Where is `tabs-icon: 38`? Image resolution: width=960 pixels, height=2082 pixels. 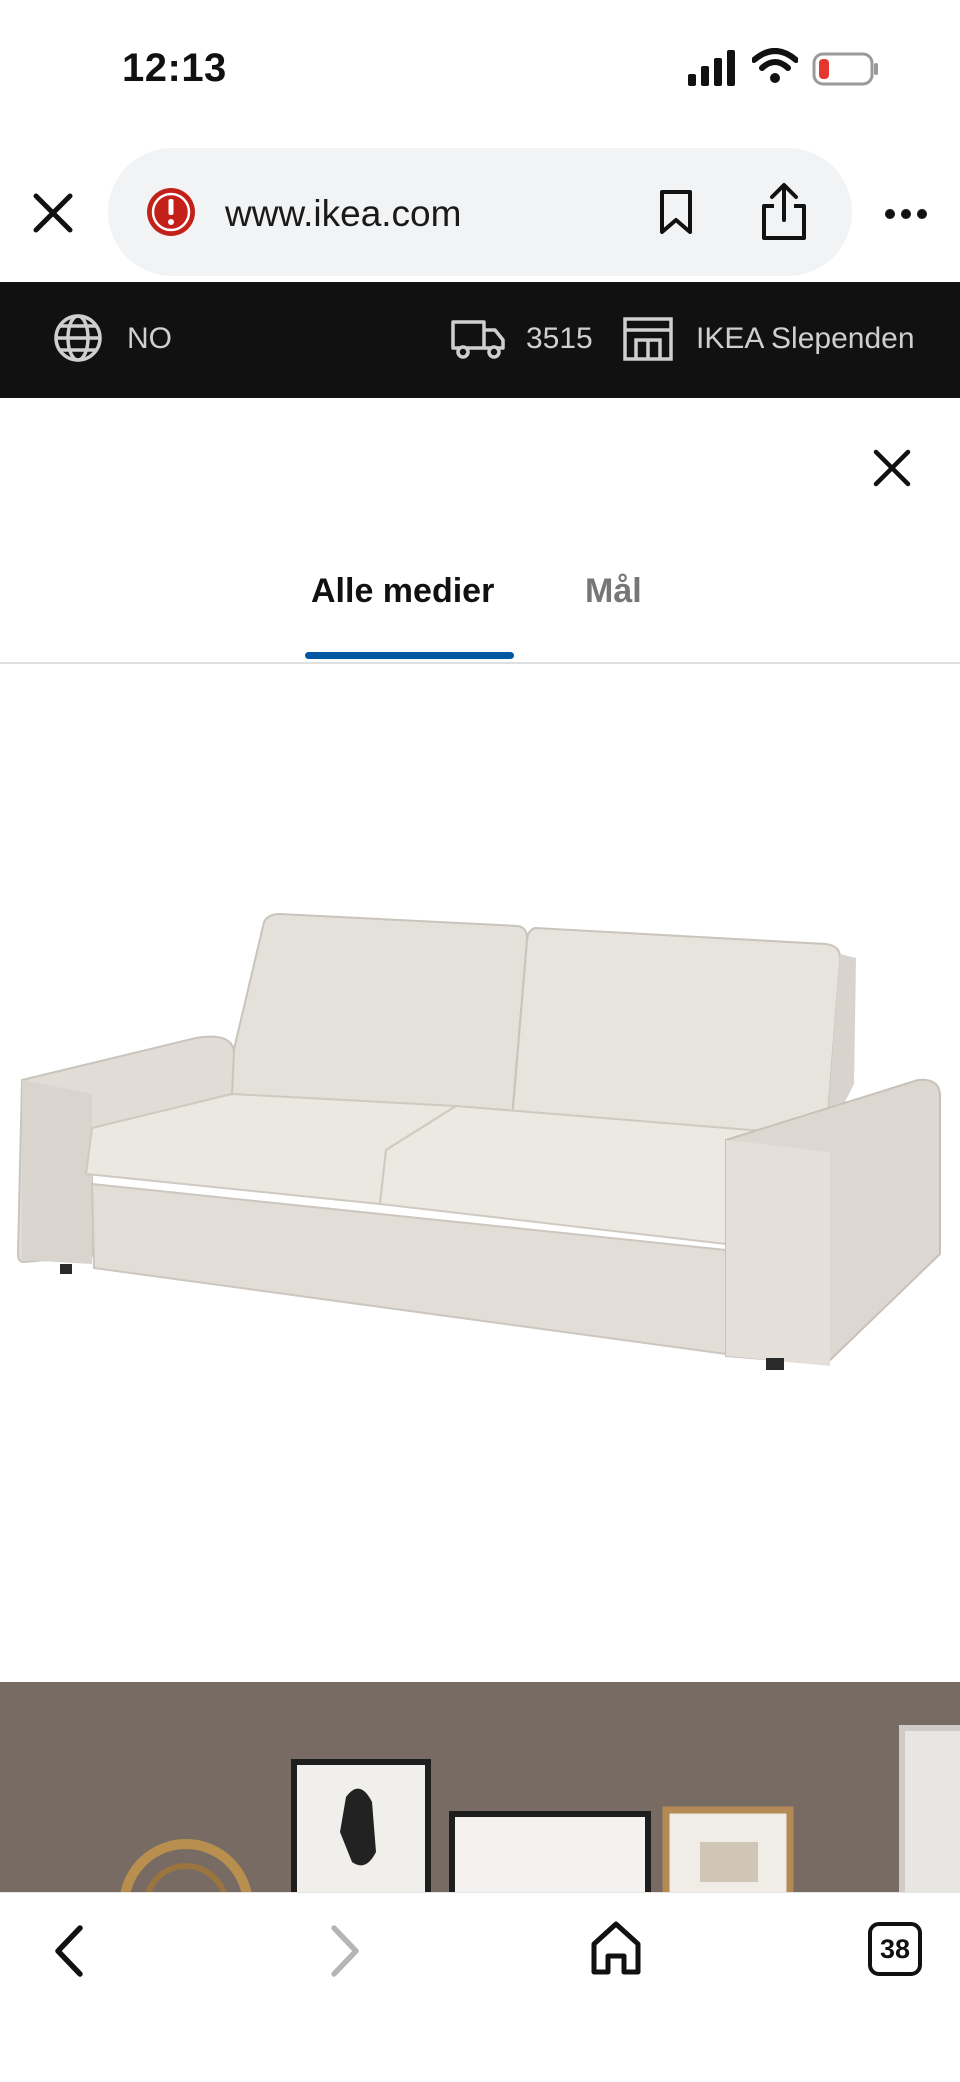
tabs-icon: 38 is located at coordinates (895, 1949).